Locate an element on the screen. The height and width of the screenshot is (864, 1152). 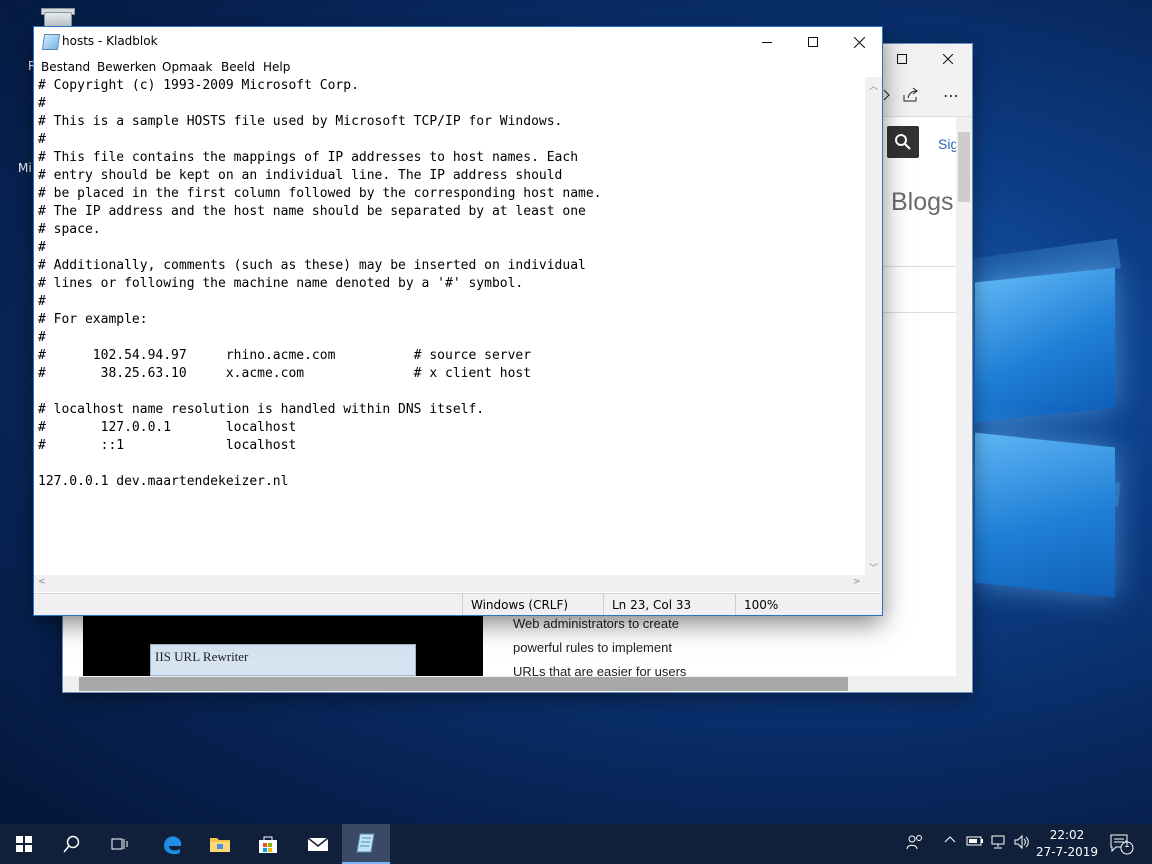
menu-bestand: Bestand is located at coordinates (65, 67).